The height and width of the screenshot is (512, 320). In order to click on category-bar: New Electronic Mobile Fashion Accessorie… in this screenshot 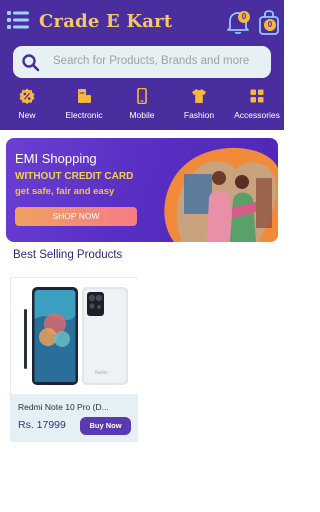, I will do `click(142, 107)`.